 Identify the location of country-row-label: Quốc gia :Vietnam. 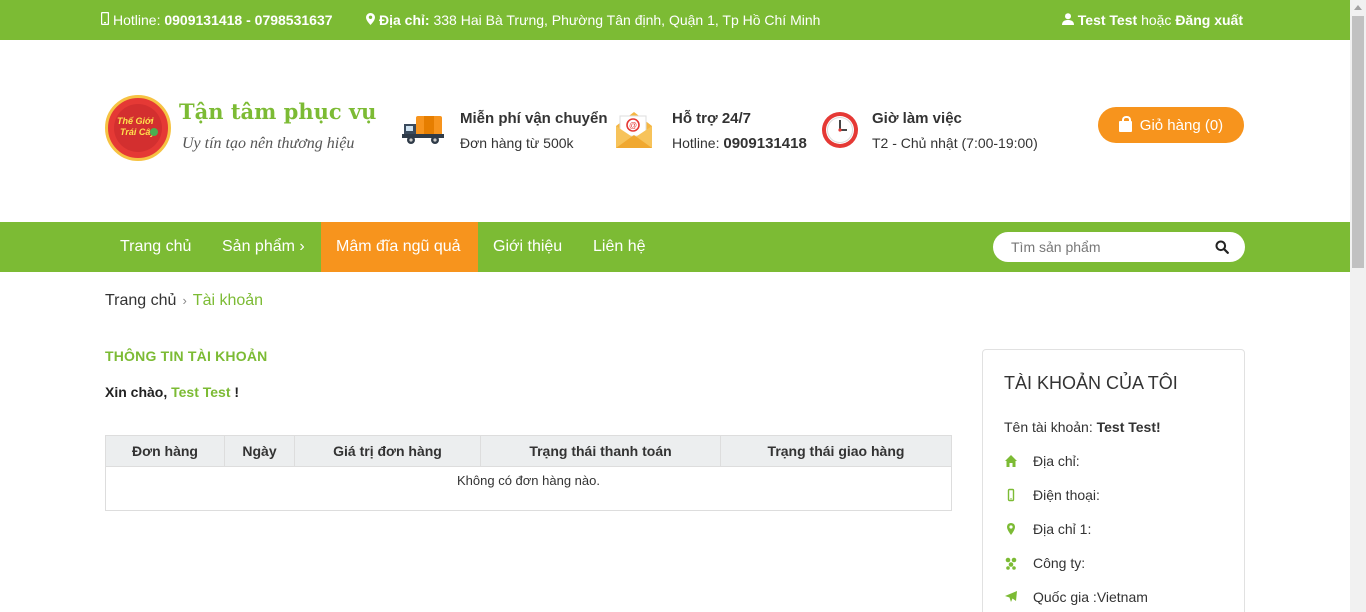
(1090, 597).